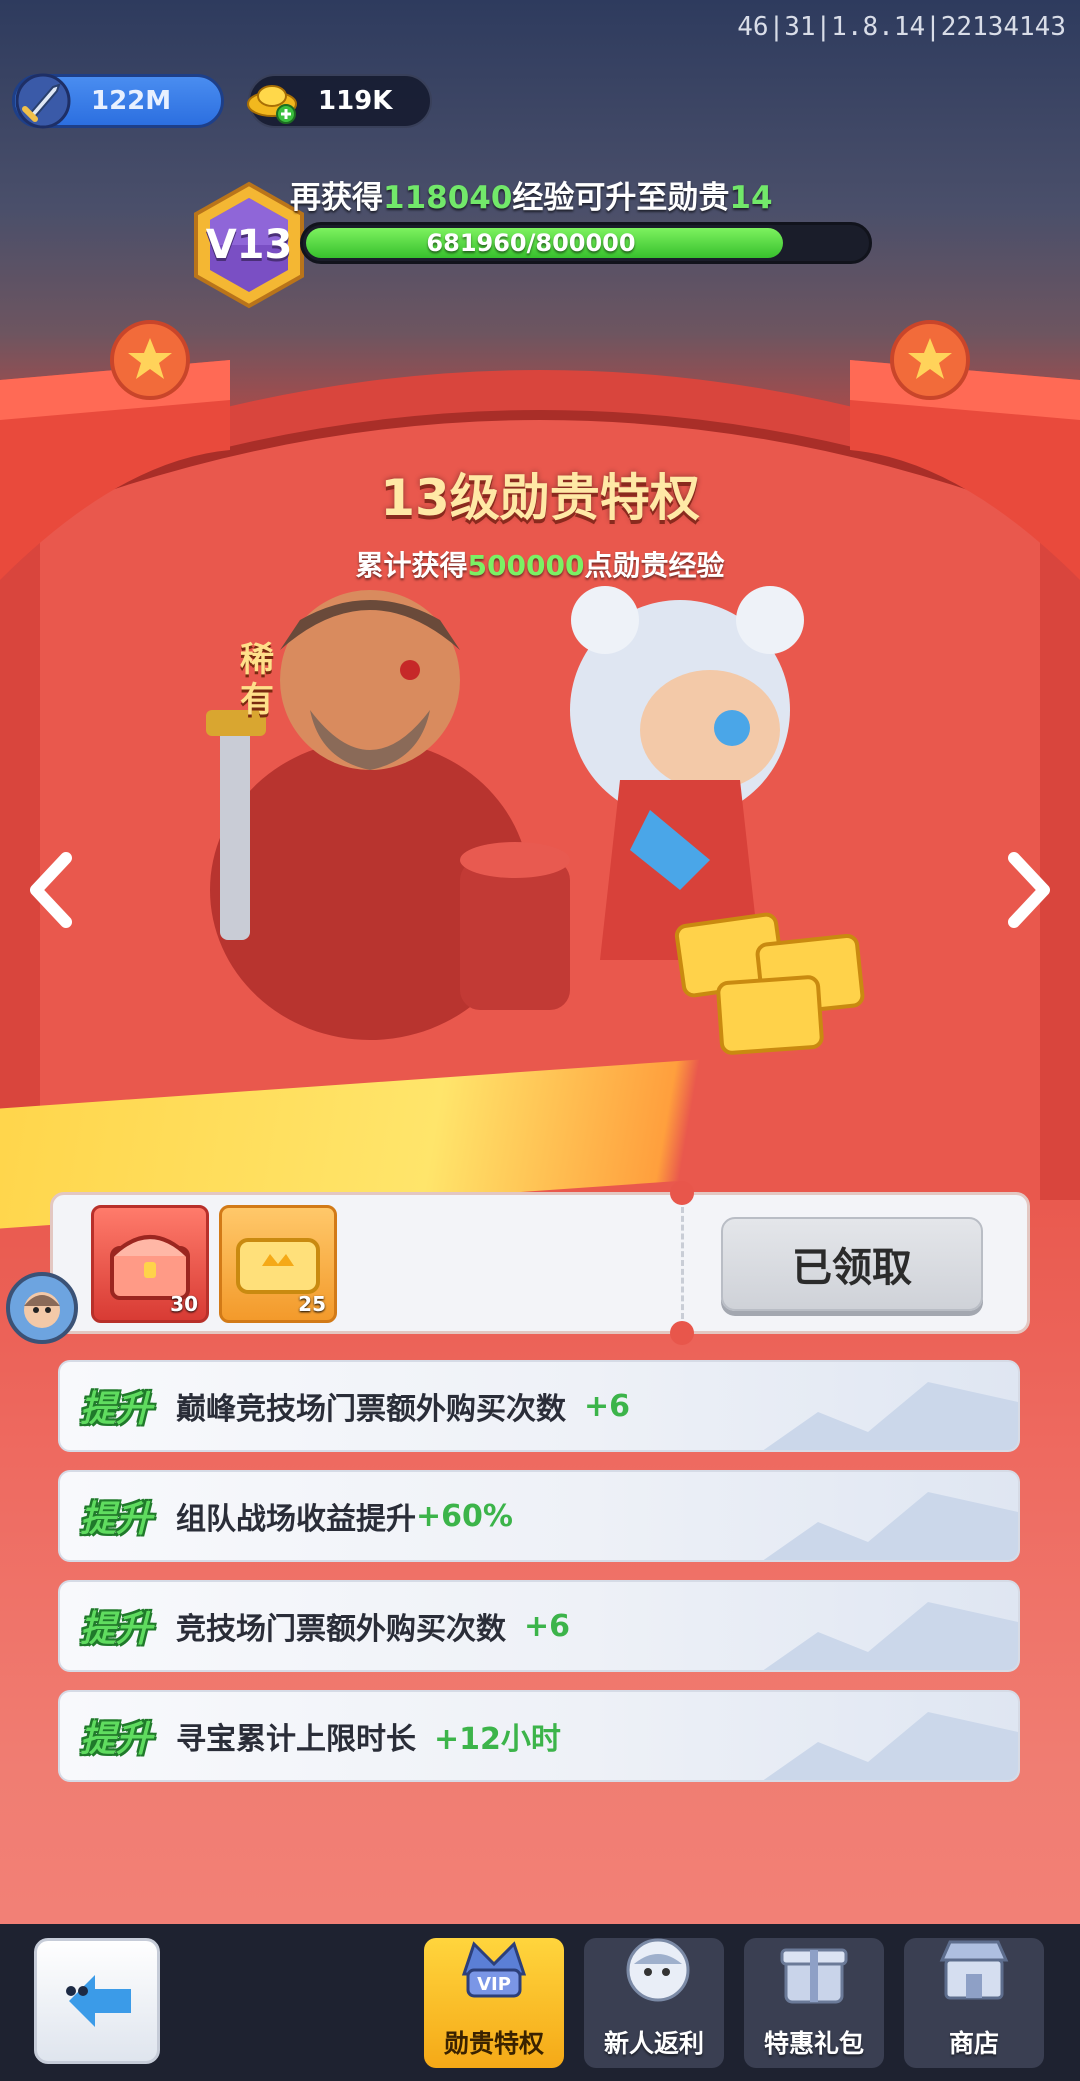 The width and height of the screenshot is (1080, 2081). I want to click on back-button, so click(97, 2001).